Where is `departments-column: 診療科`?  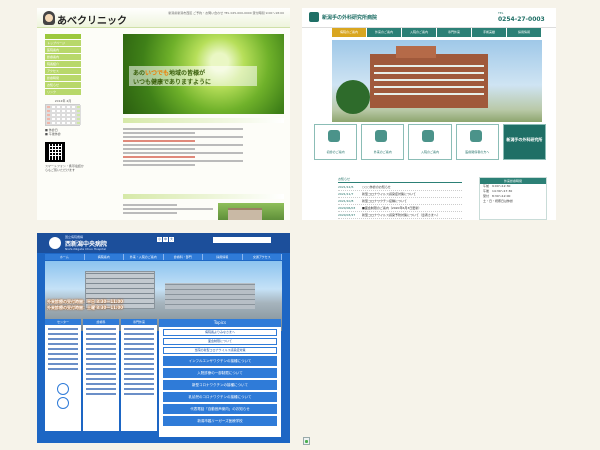 departments-column: 診療科 is located at coordinates (101, 375).